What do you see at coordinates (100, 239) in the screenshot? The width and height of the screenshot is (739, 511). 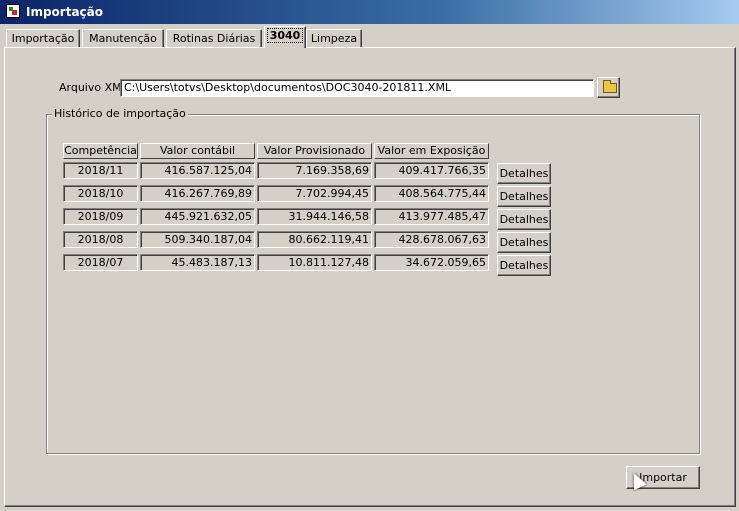 I see `cell-competencia: 2018/08` at bounding box center [100, 239].